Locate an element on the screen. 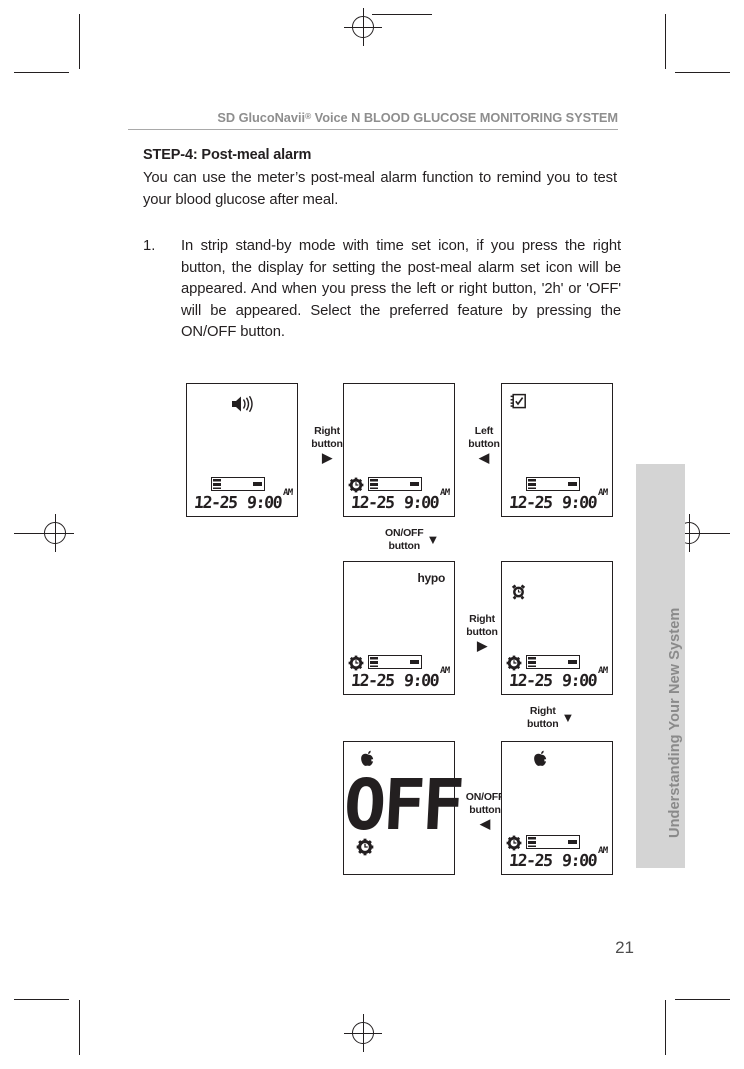  lcd-panel-memory: AM 12-25 9:00 is located at coordinates (557, 450).